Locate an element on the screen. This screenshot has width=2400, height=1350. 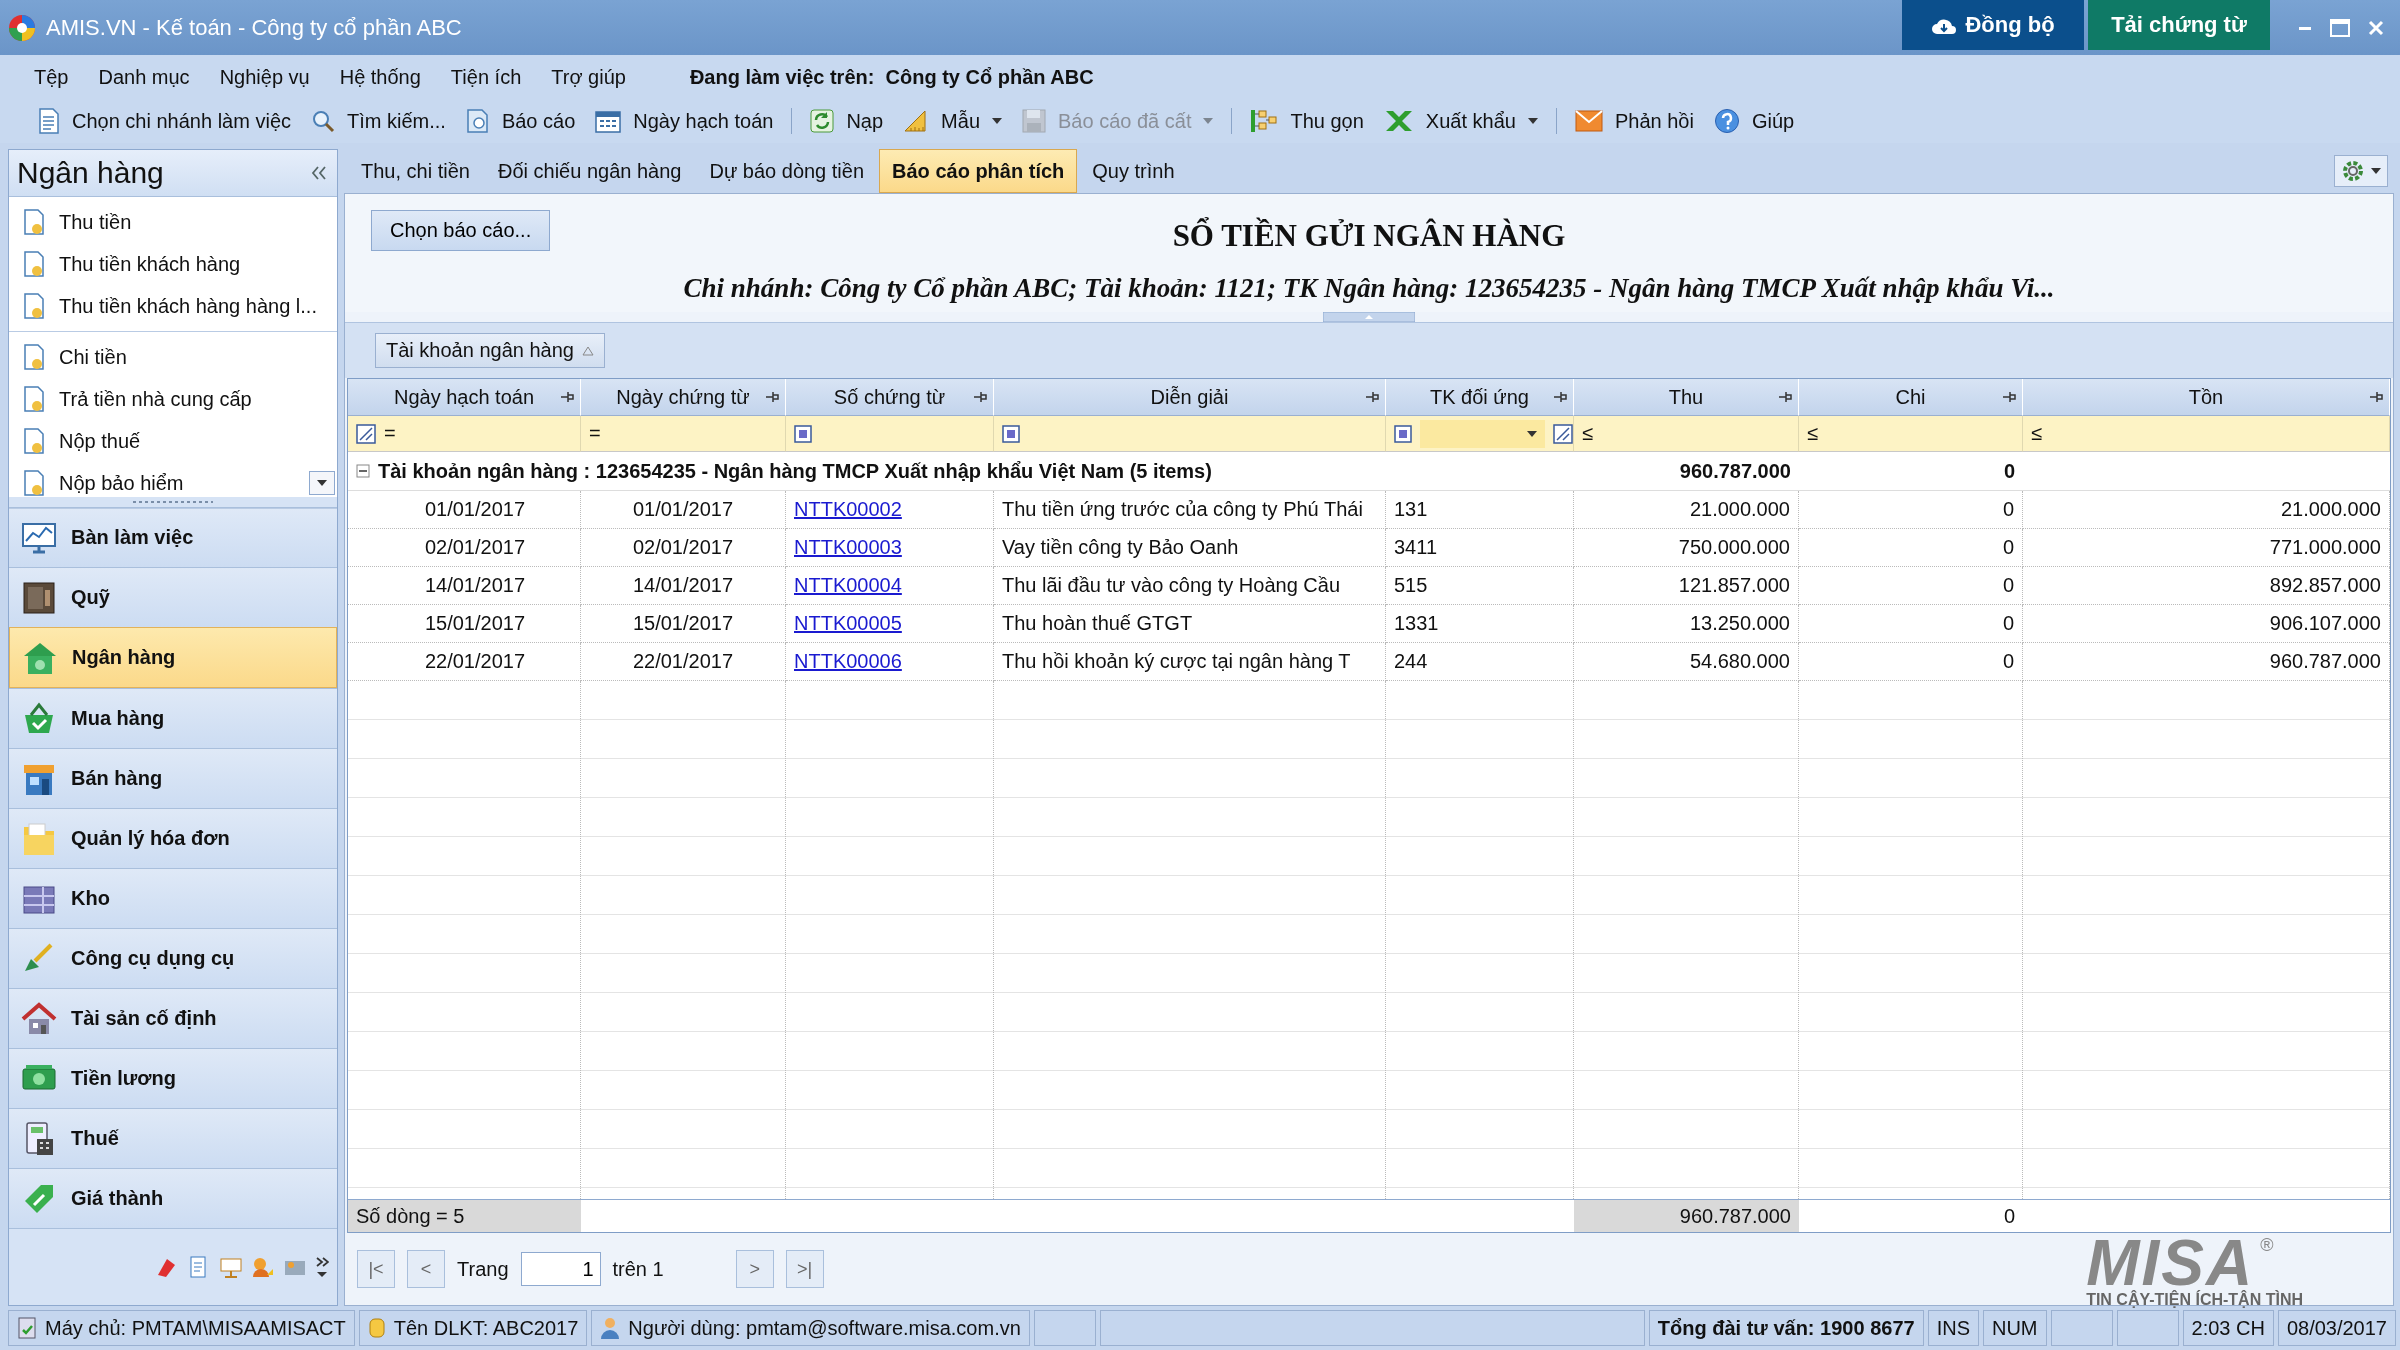
maximize-icon is located at coordinates (2340, 27).